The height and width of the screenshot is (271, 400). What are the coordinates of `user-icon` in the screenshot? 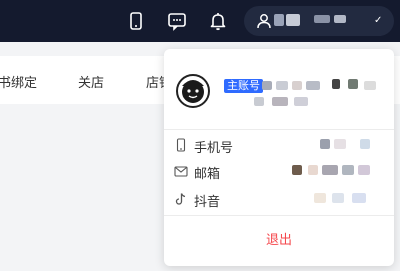 It's located at (264, 21).